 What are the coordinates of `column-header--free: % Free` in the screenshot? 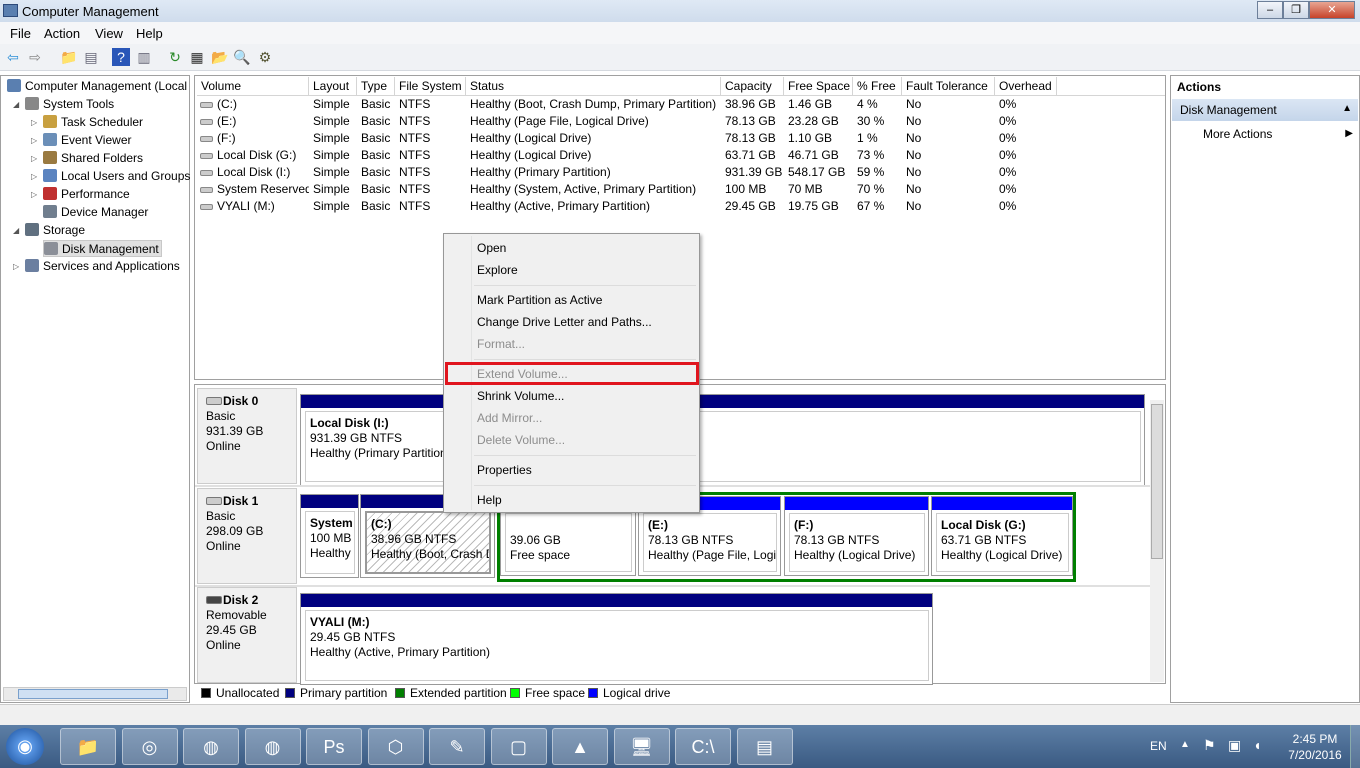 It's located at (877, 86).